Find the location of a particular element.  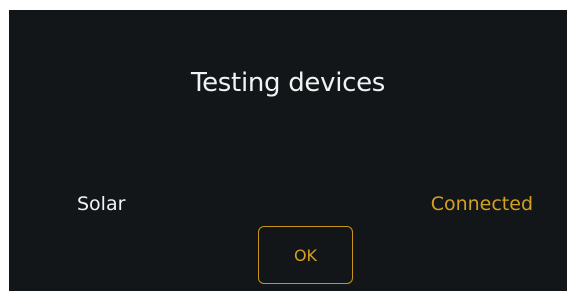

ok-button: OK is located at coordinates (305, 255).